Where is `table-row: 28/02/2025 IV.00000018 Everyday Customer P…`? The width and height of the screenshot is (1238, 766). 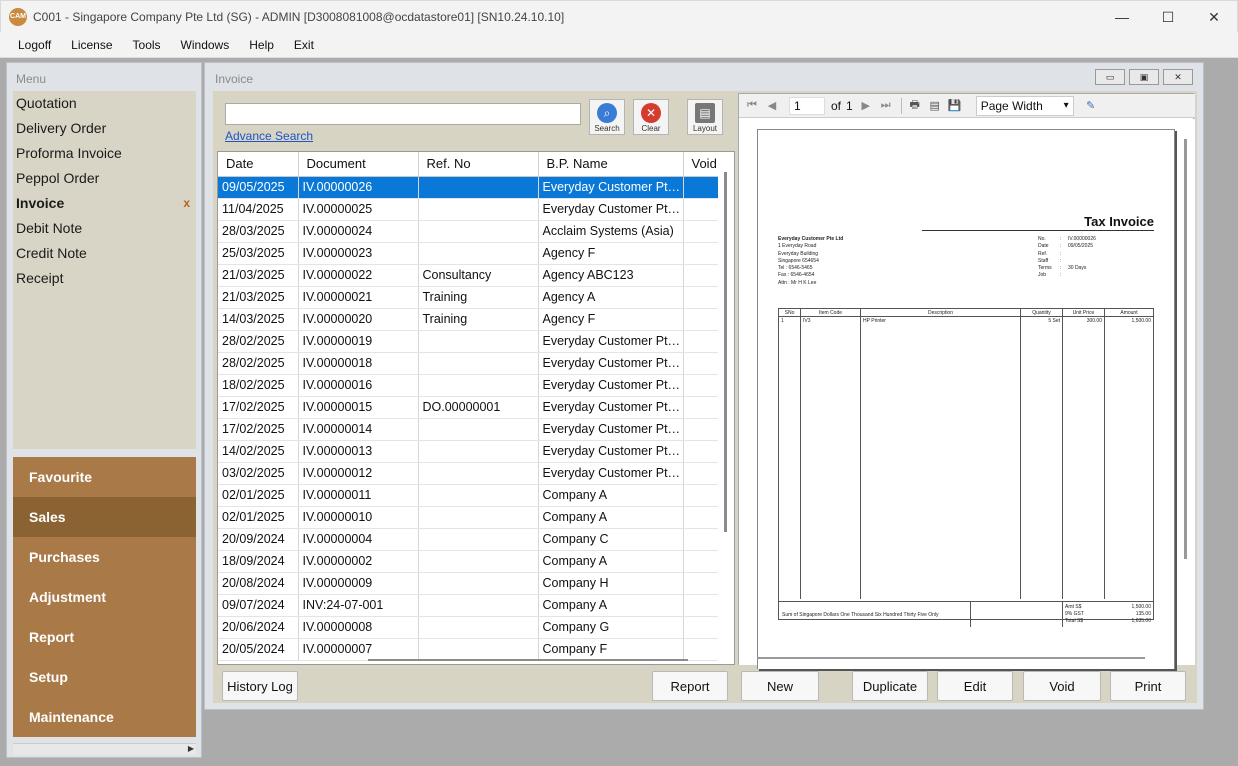
table-row: 28/02/2025 IV.00000018 Everyday Customer P… is located at coordinates (468, 363).